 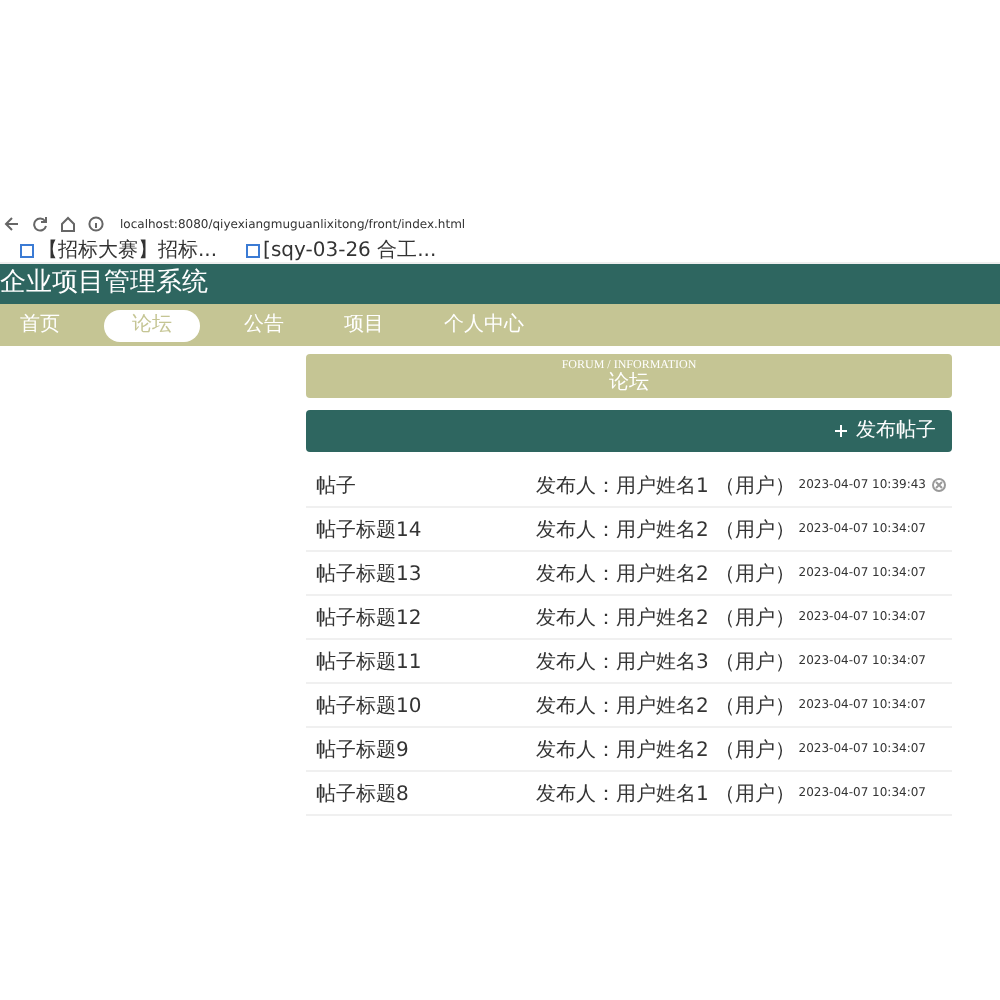 I want to click on reload-icon, so click(x=40, y=224).